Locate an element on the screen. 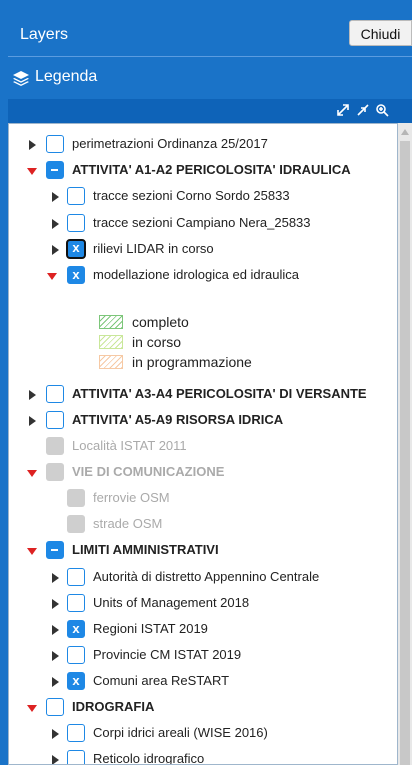 Image resolution: width=412 pixels, height=765 pixels. zoom-icon is located at coordinates (382, 110).